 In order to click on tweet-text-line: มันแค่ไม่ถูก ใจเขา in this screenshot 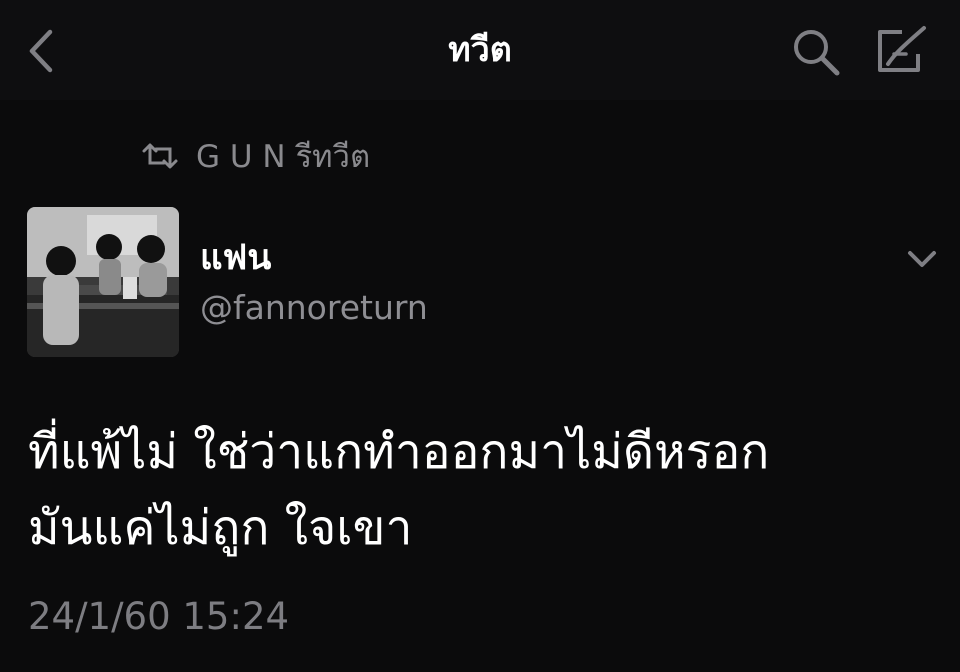, I will do `click(220, 528)`.